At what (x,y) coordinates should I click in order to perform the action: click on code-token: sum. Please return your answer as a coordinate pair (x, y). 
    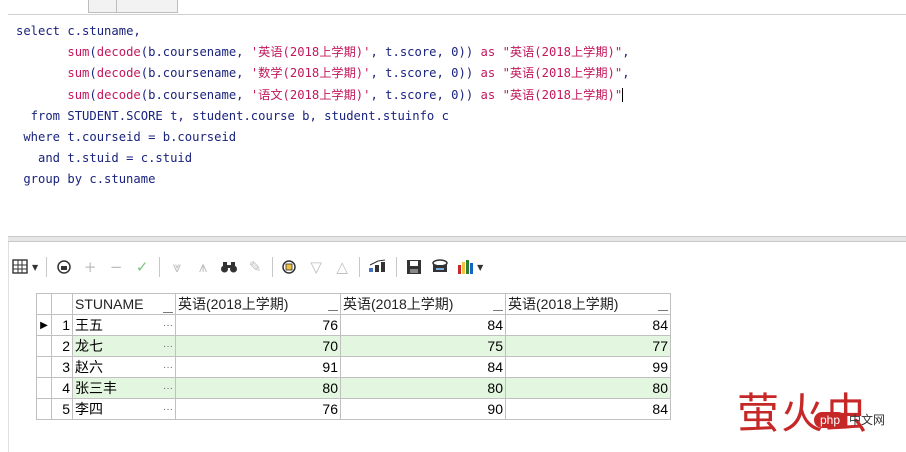
    Looking at the image, I should click on (78, 73).